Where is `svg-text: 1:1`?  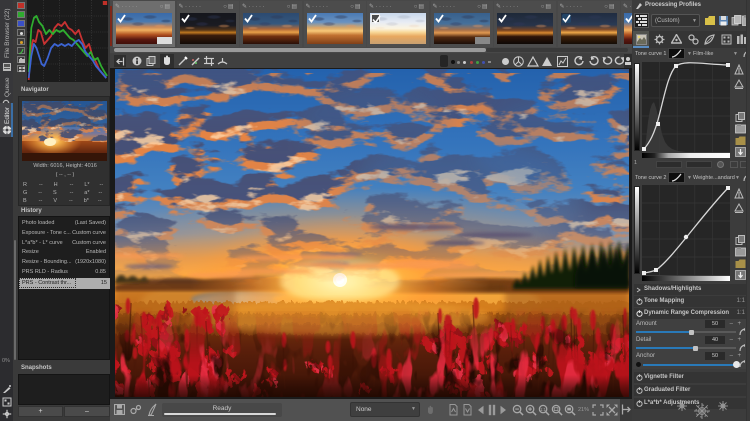
svg-text: 1:1 is located at coordinates (543, 409).